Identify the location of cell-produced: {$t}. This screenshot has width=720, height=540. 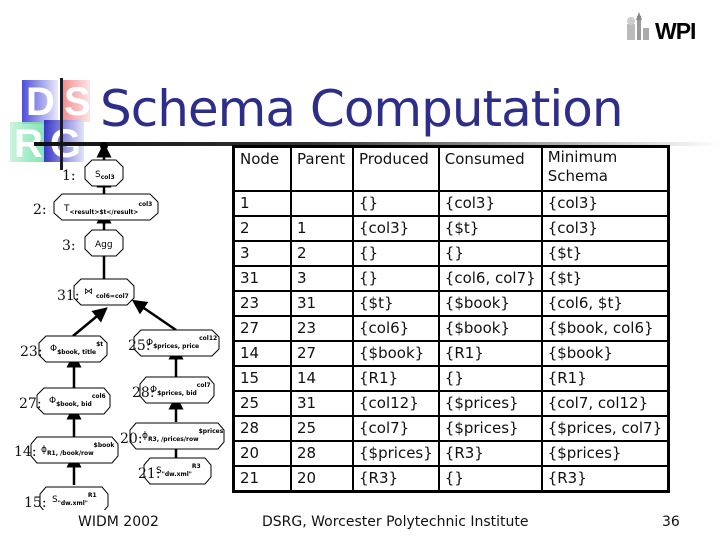
(396, 303).